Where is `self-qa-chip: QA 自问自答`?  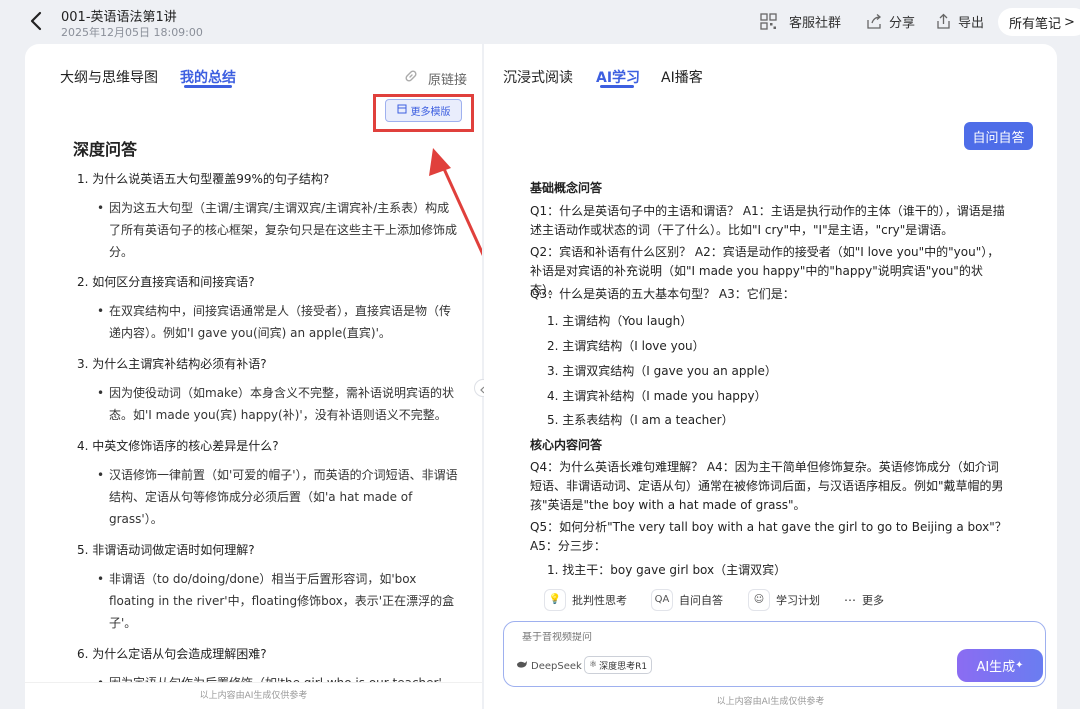 self-qa-chip: QA 自问自答 is located at coordinates (687, 599).